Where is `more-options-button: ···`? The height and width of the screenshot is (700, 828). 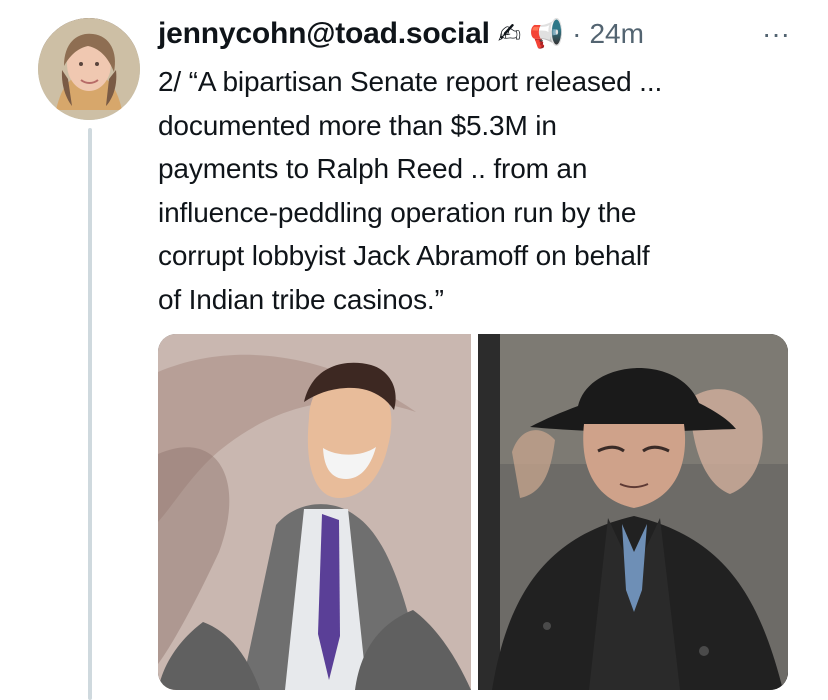
more-options-button: ··· is located at coordinates (780, 34).